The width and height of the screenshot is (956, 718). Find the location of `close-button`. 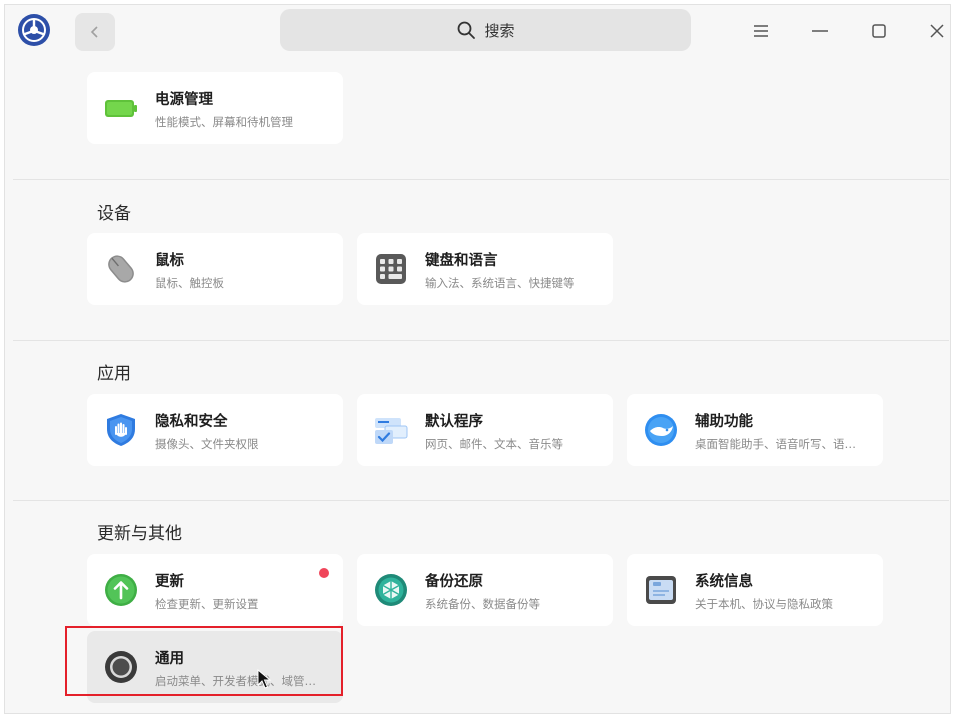

close-button is located at coordinates (936, 31).